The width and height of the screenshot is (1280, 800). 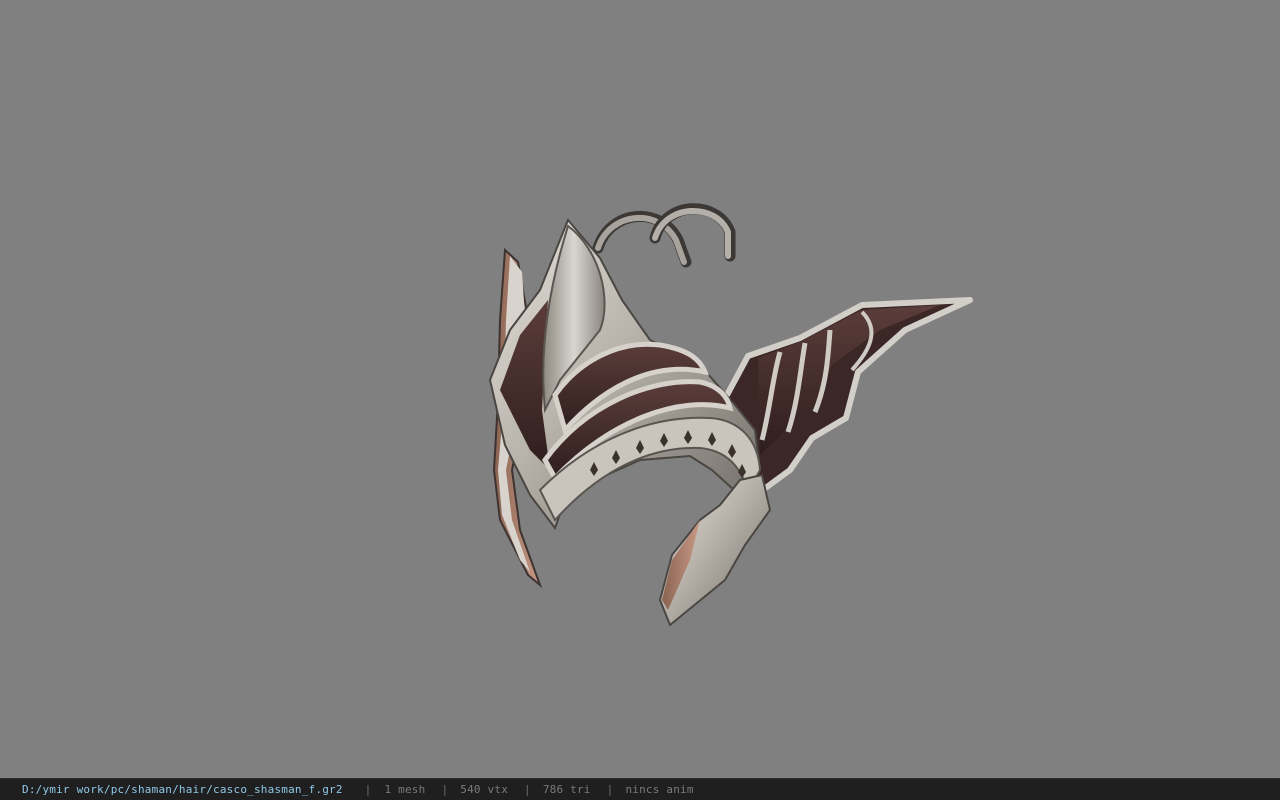 What do you see at coordinates (625, 374) in the screenshot?
I see `front-crest` at bounding box center [625, 374].